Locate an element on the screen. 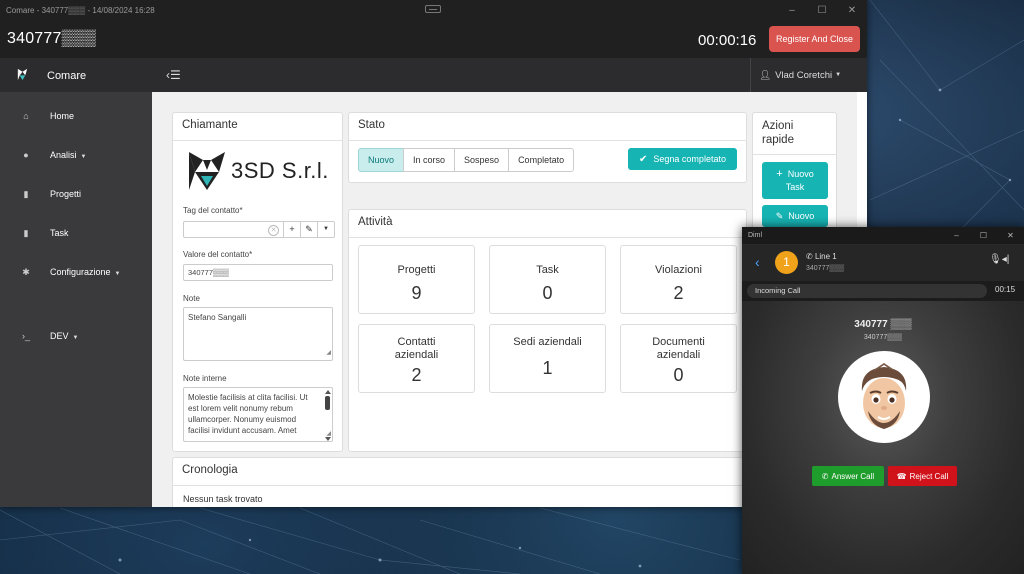 The height and width of the screenshot is (574, 1024). megaphone-icon: ✎ is located at coordinates (779, 215).